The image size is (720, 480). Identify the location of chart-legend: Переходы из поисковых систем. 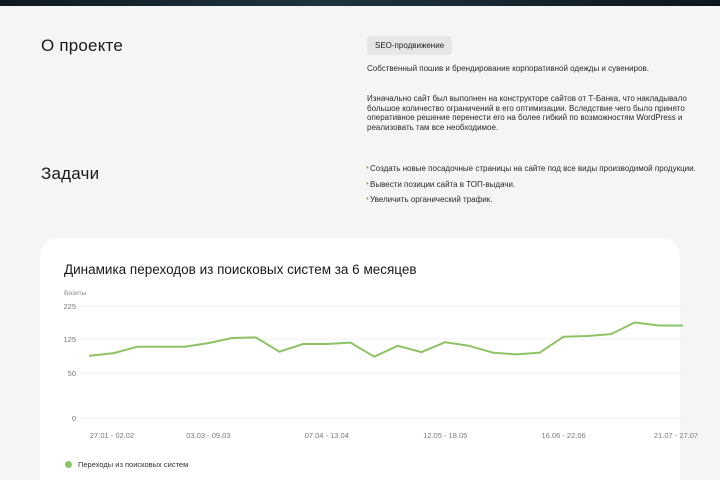
(126, 464).